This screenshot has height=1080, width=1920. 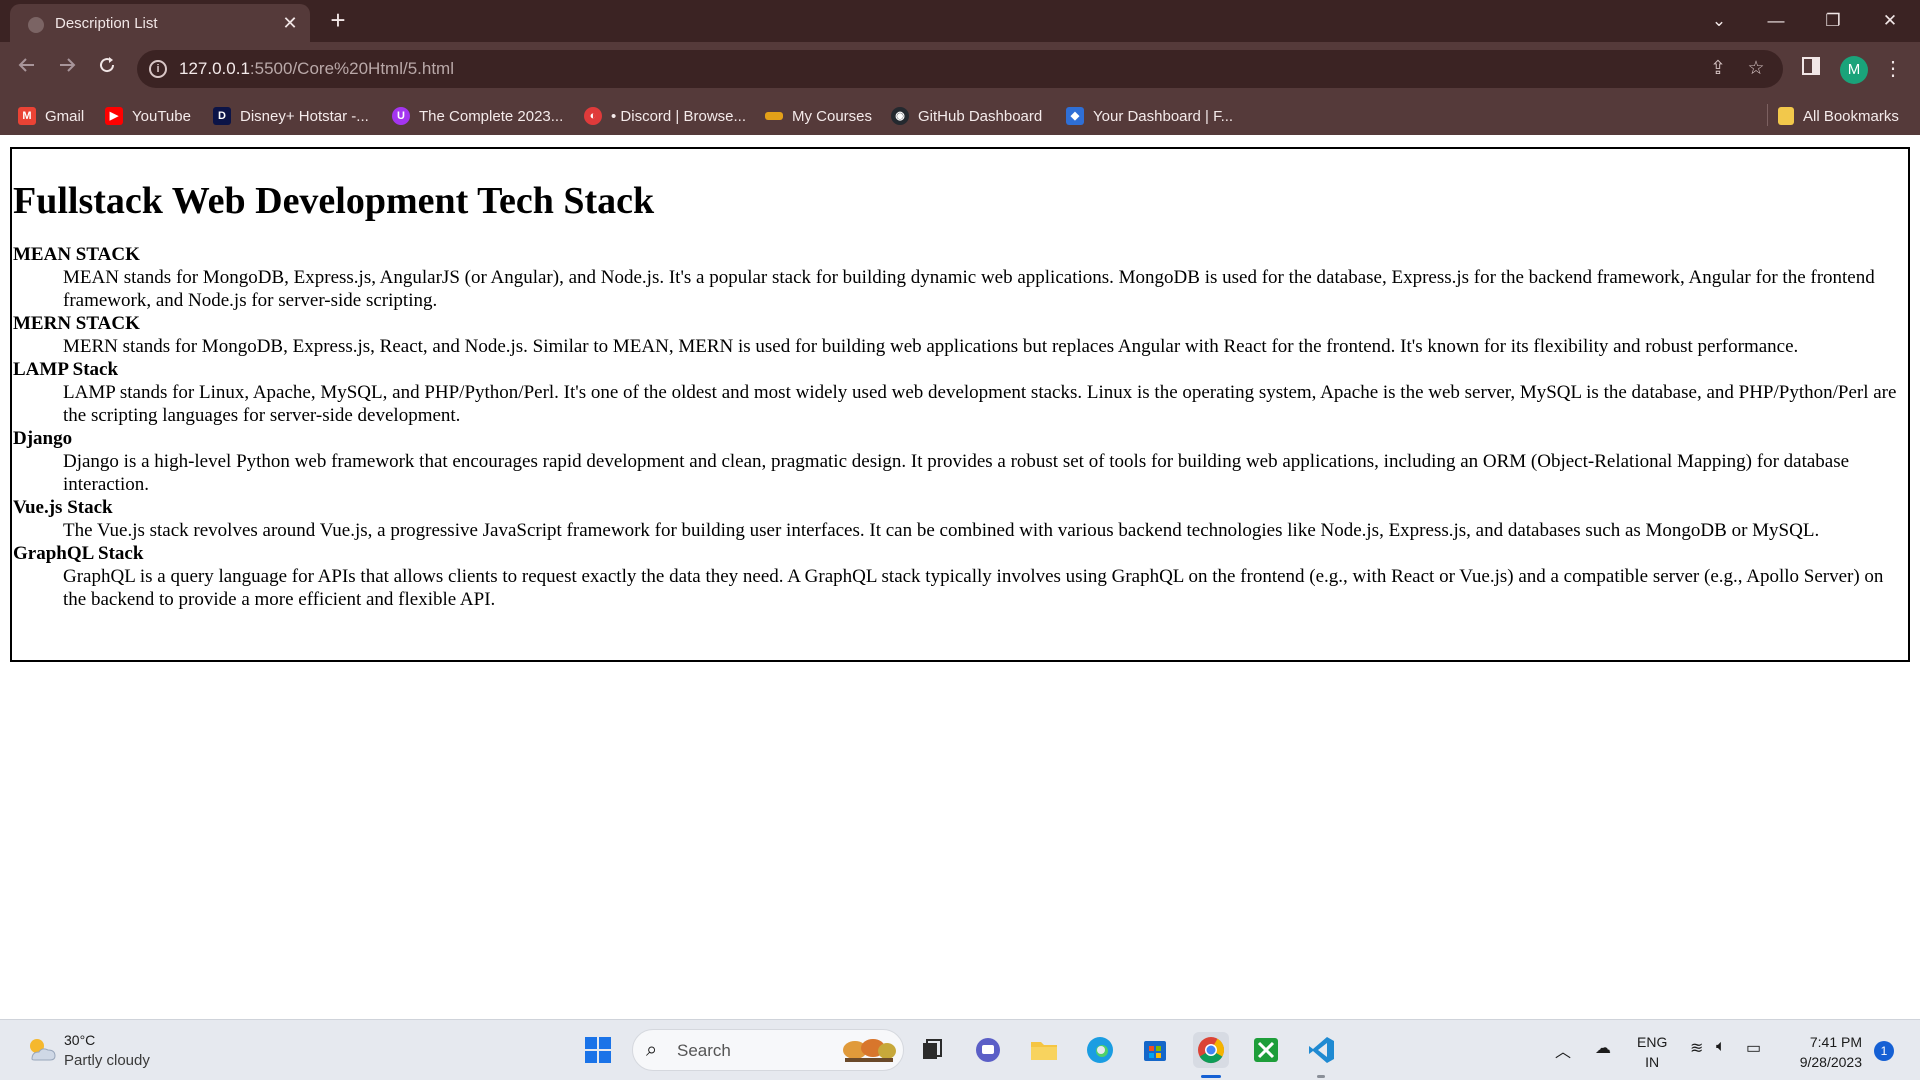 What do you see at coordinates (593, 116) in the screenshot?
I see `discord-icon: ◐` at bounding box center [593, 116].